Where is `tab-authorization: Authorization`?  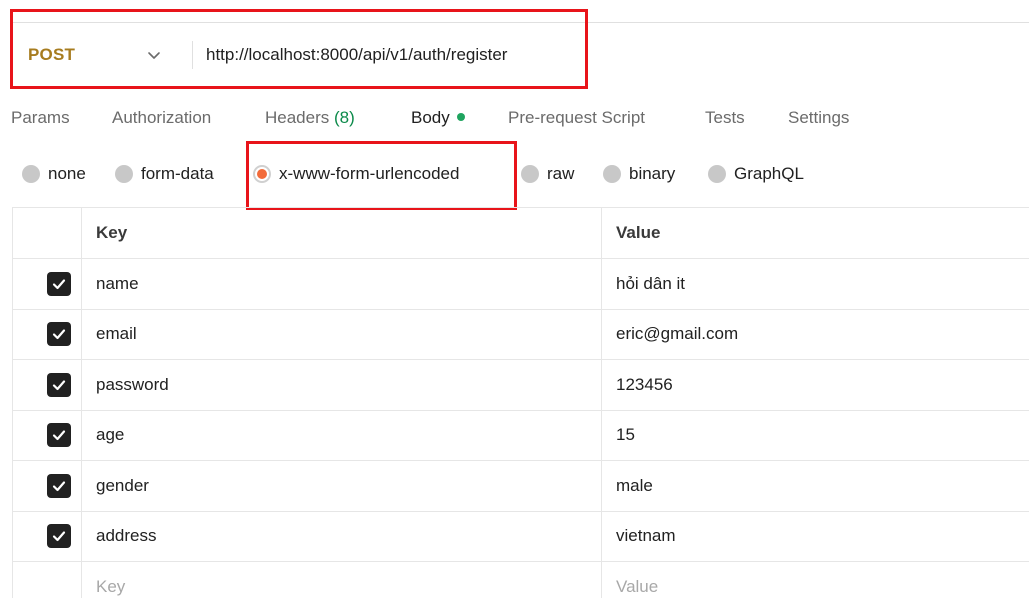
tab-authorization: Authorization is located at coordinates (161, 118).